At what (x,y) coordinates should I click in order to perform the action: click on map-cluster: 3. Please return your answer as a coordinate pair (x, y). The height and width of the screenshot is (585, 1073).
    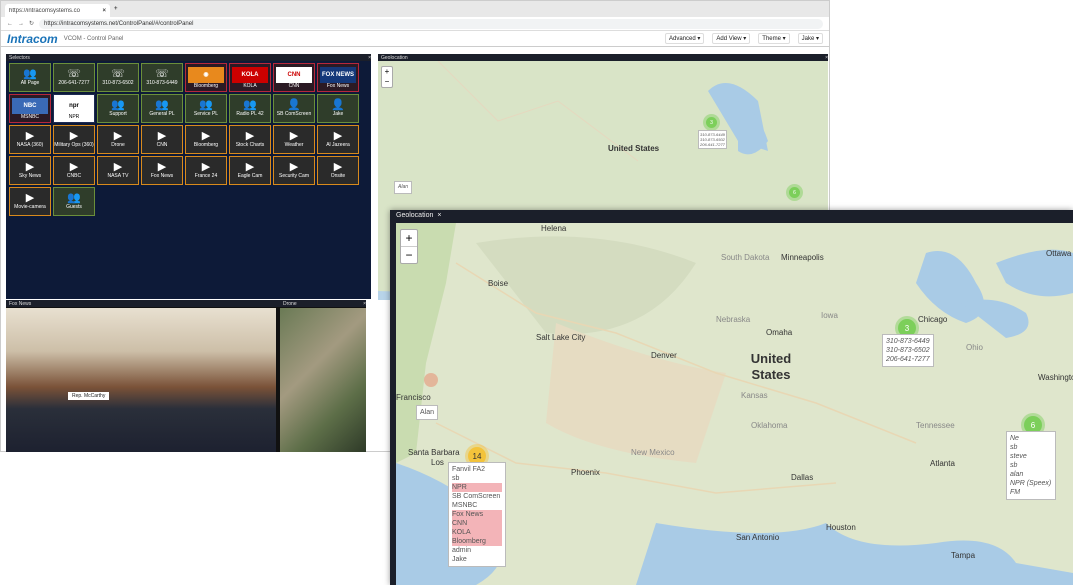
    Looking at the image, I should click on (711, 122).